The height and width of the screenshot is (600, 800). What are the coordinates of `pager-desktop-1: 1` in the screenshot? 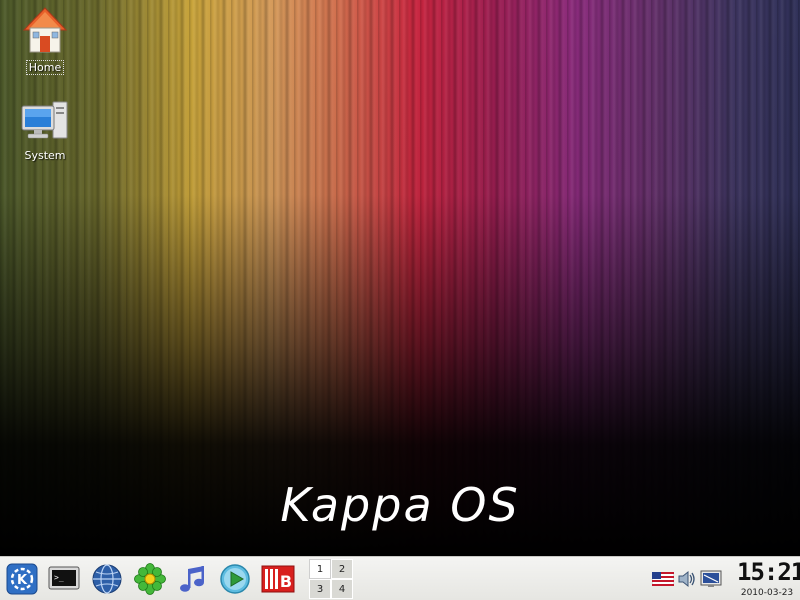 It's located at (320, 569).